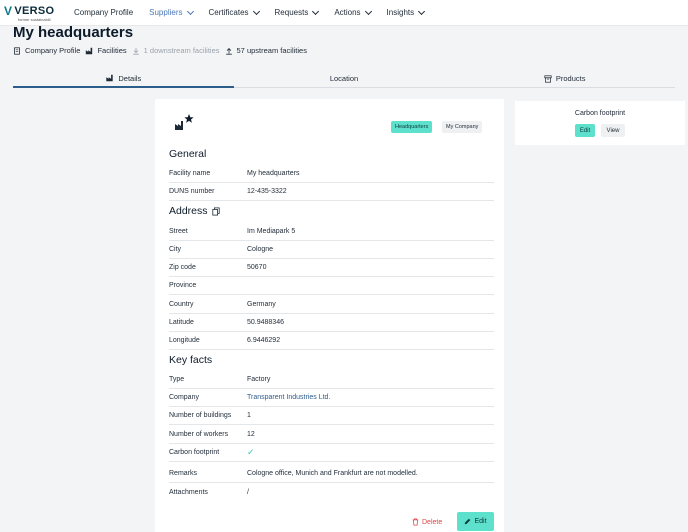 This screenshot has height=532, width=688. I want to click on field-row: Company Transparent Industries Ltd., so click(331, 398).